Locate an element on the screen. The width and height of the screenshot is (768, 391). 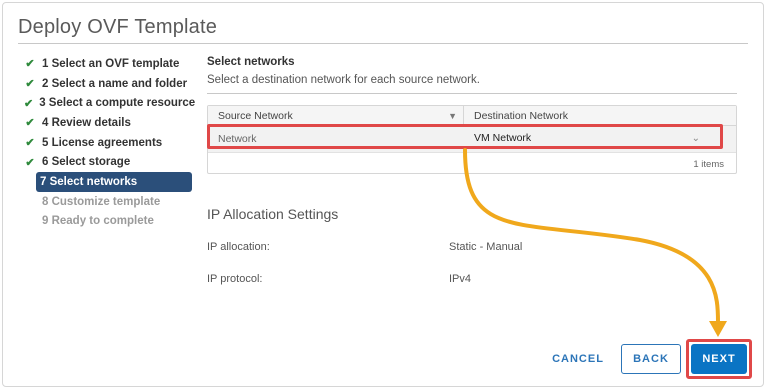
cancel-button: CANCEL is located at coordinates (578, 359).